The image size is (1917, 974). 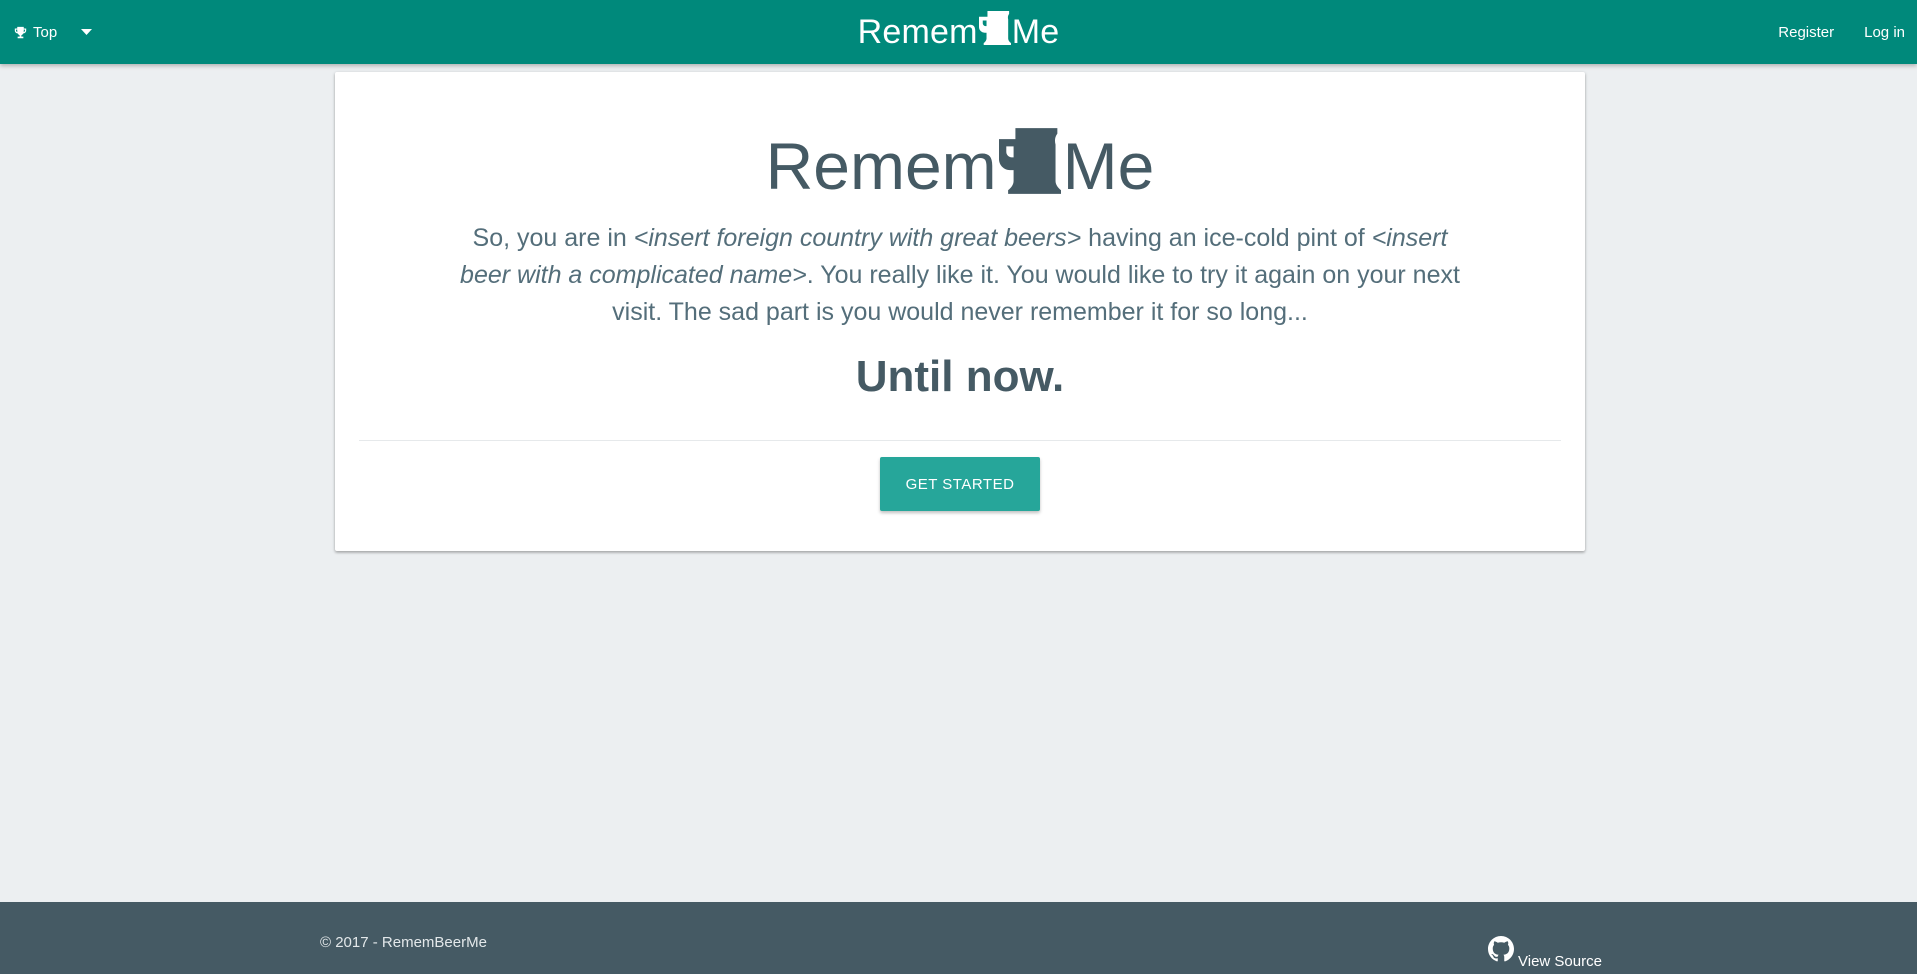 I want to click on top-navbar: Top Remem Me Register Log in, so click(x=958, y=32).